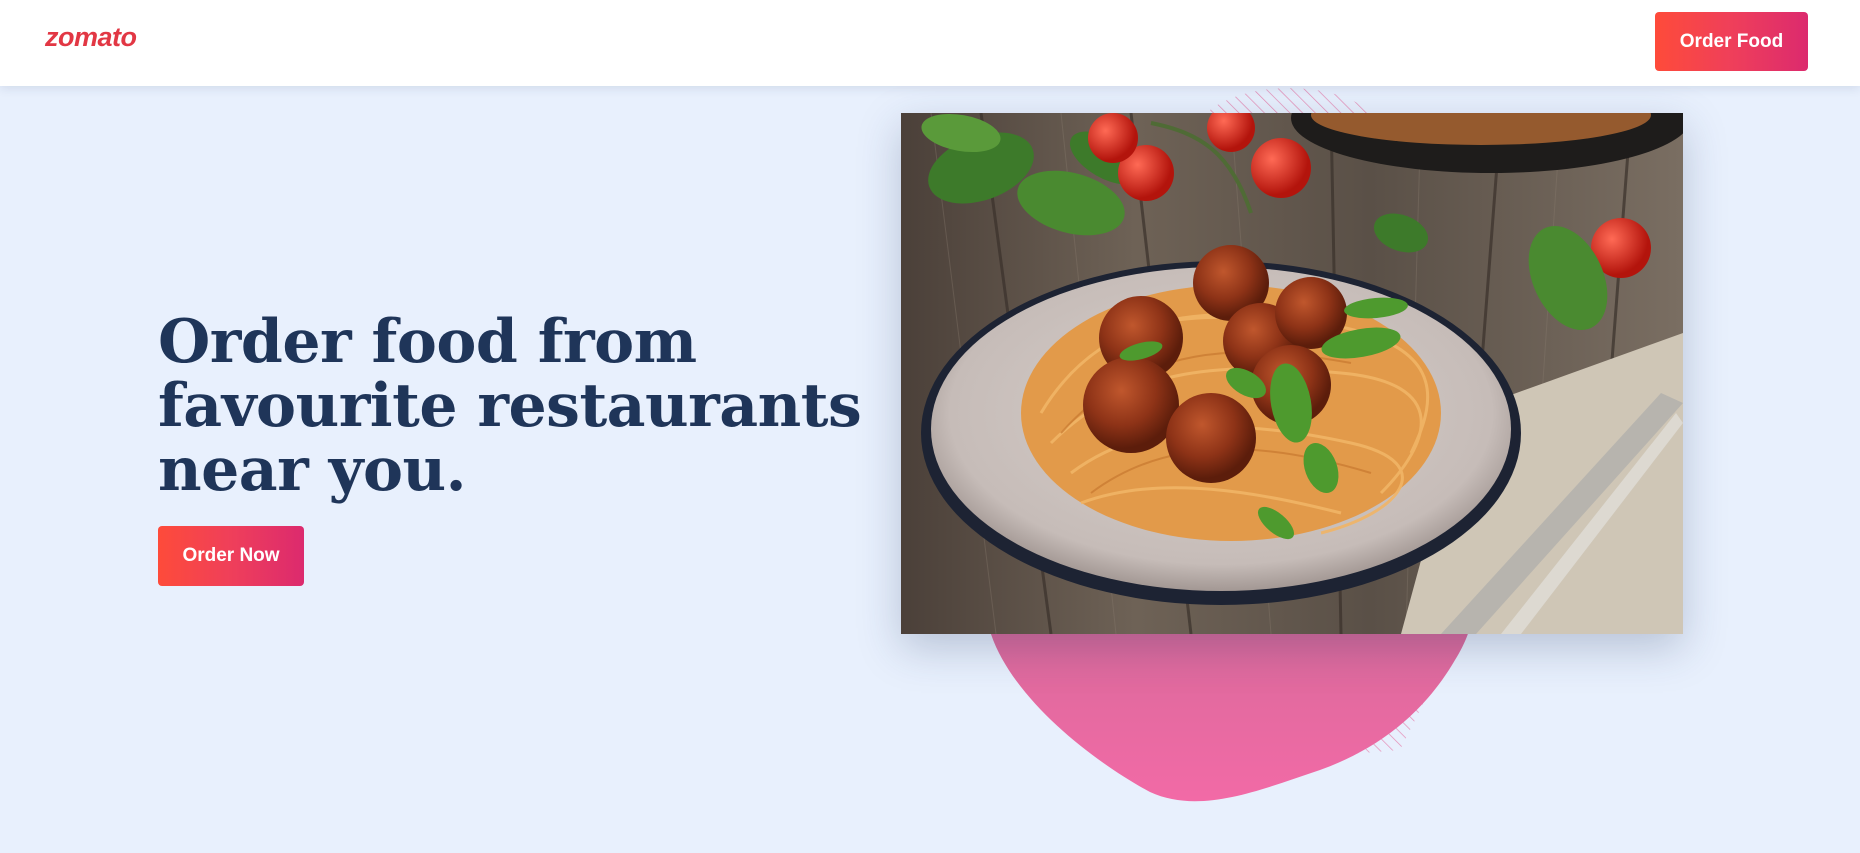 The height and width of the screenshot is (853, 1860). Describe the element at coordinates (91, 37) in the screenshot. I see `zomato-logo: zomato` at that location.